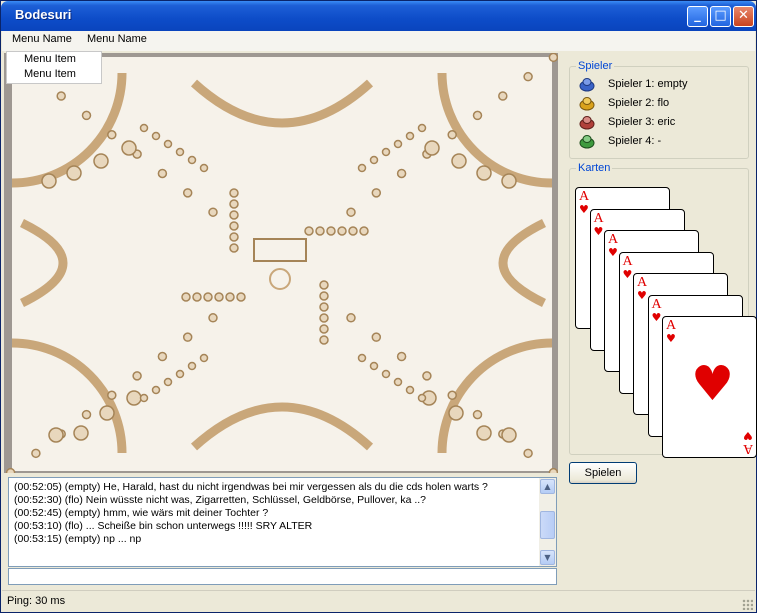 Image resolution: width=757 pixels, height=613 pixels. Describe the element at coordinates (378, 41) in the screenshot. I see `menu-bar: Menu Name Menu Name` at that location.